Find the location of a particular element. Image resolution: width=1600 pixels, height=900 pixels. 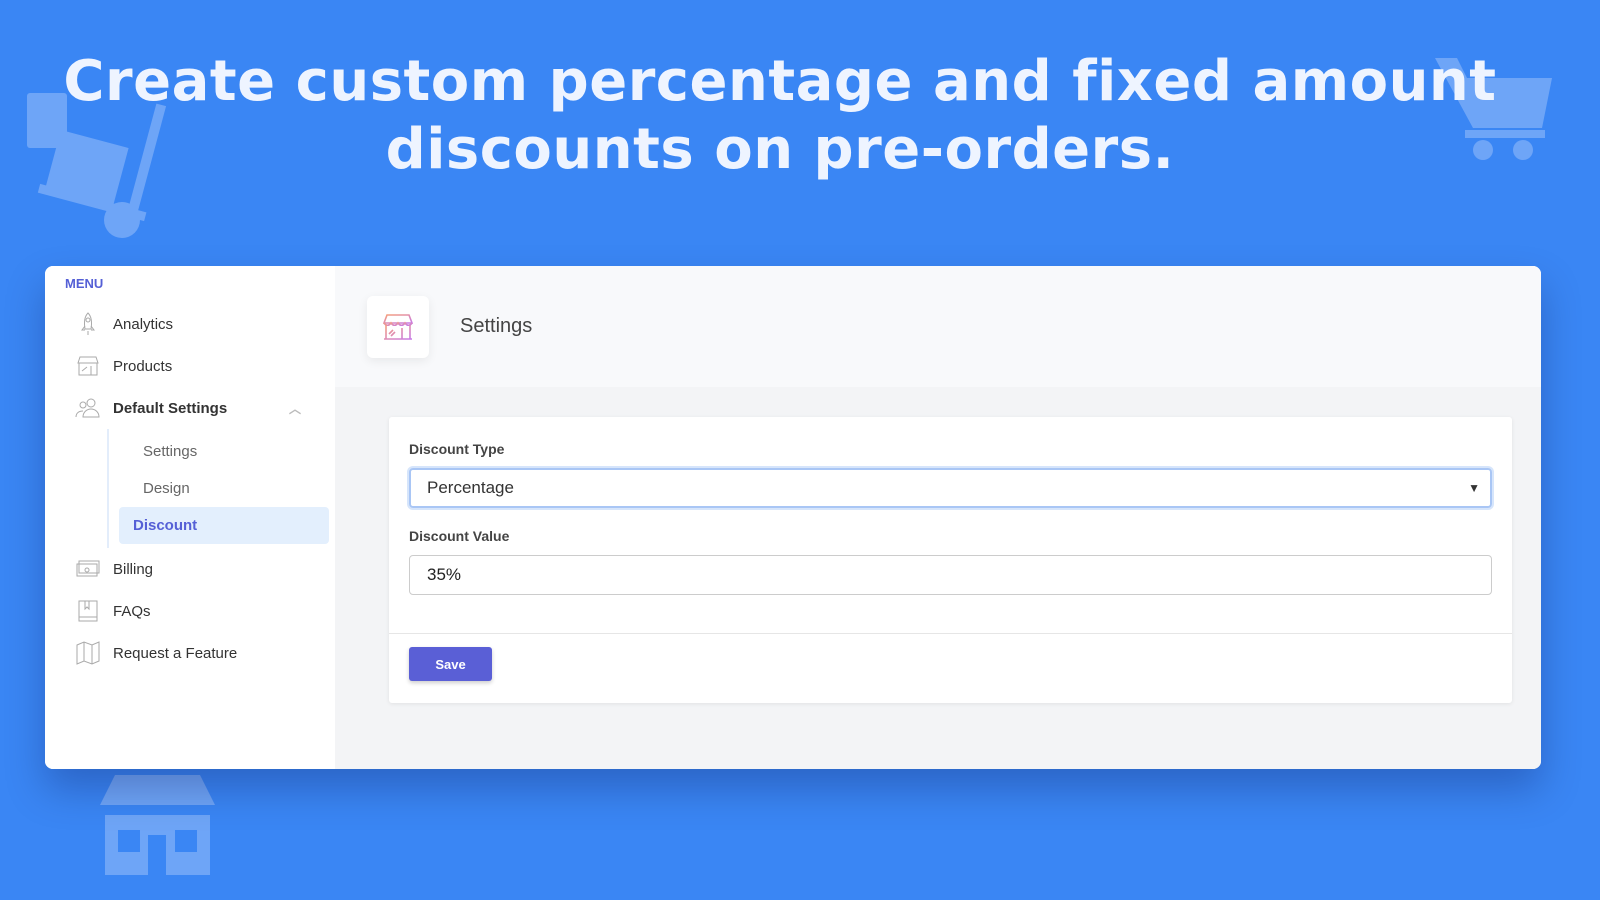

page-title: Settings is located at coordinates (496, 326).